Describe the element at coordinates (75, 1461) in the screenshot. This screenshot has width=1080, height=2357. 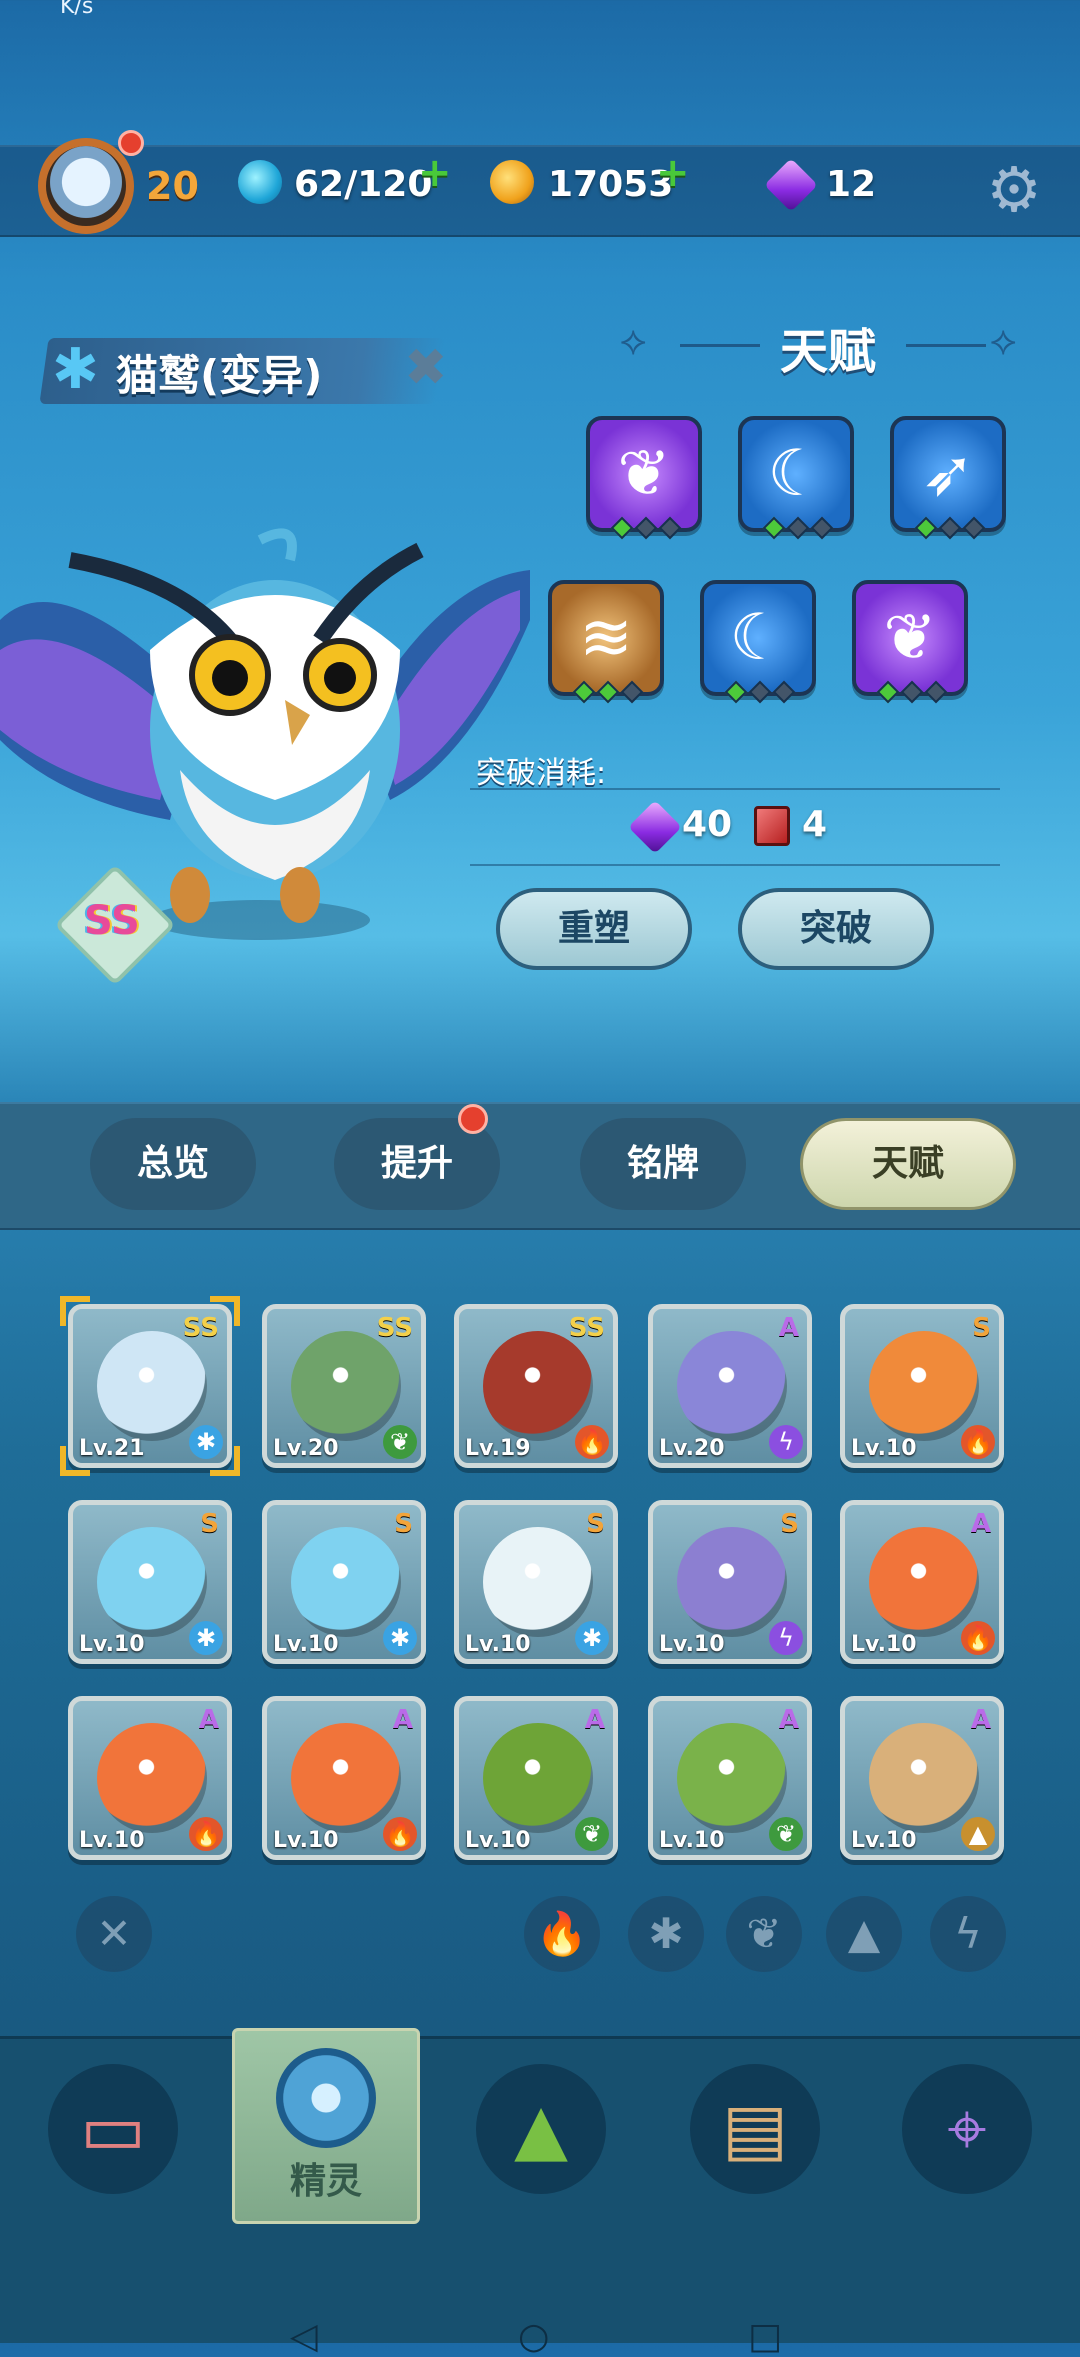
I see `selection-corner` at that location.